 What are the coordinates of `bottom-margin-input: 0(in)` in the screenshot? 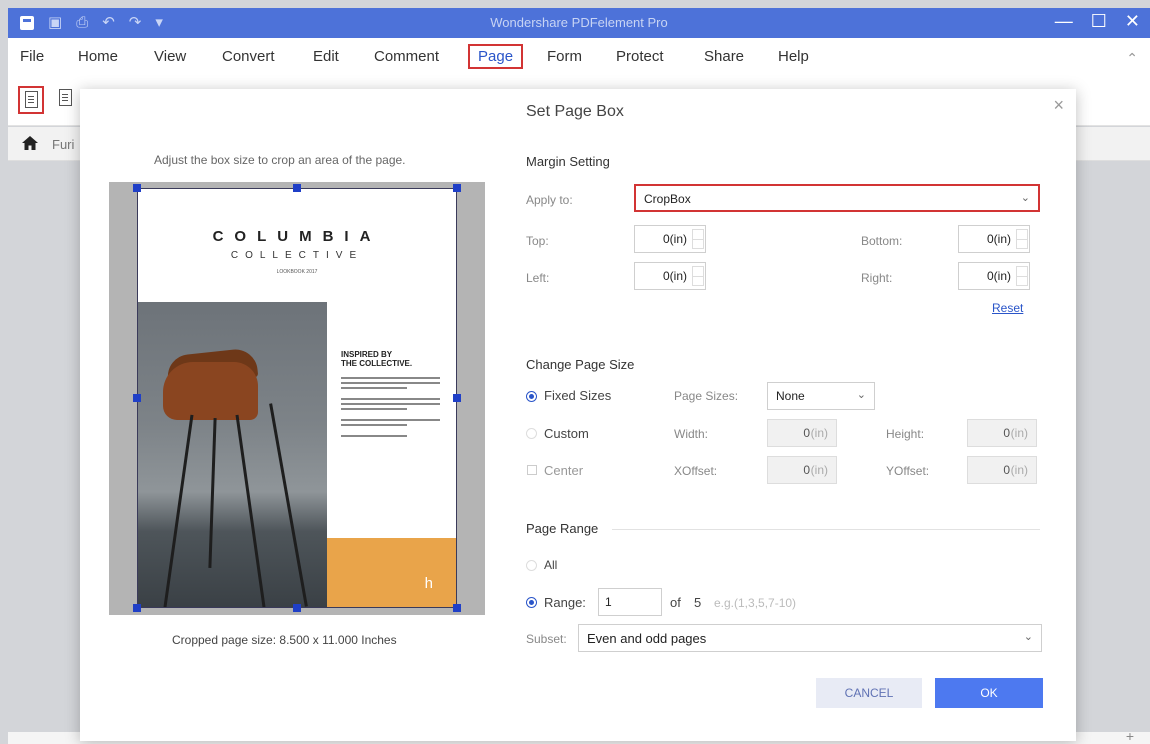 It's located at (994, 239).